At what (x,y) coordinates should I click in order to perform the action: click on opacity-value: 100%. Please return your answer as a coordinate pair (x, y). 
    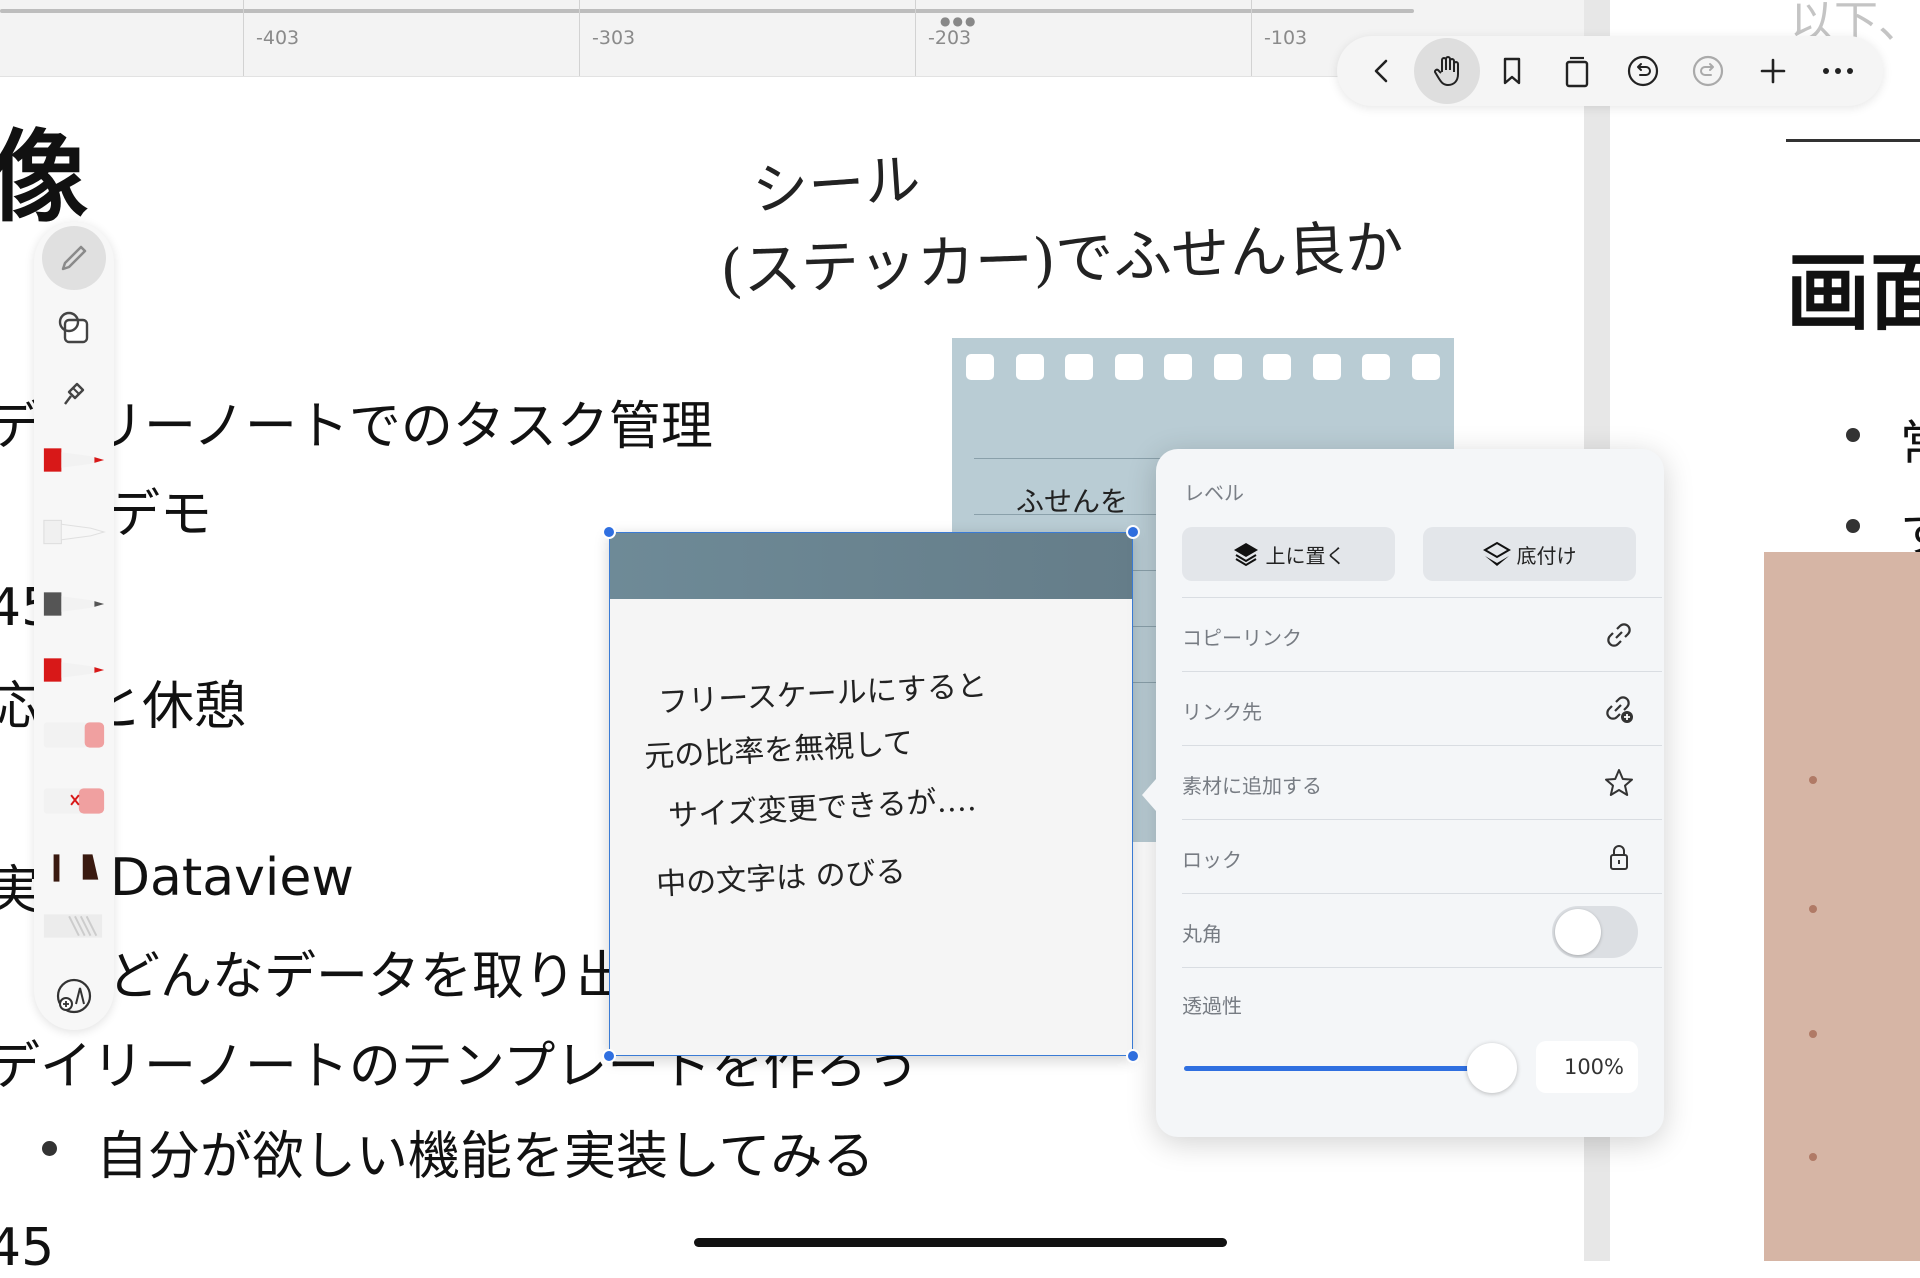
    Looking at the image, I should click on (1593, 1067).